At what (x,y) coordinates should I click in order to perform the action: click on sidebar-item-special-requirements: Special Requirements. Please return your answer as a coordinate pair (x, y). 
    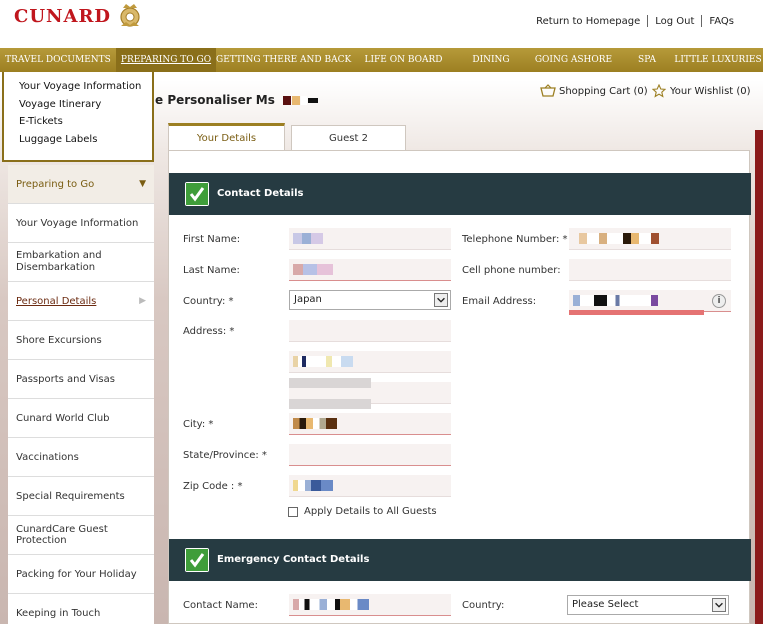
    Looking at the image, I should click on (81, 496).